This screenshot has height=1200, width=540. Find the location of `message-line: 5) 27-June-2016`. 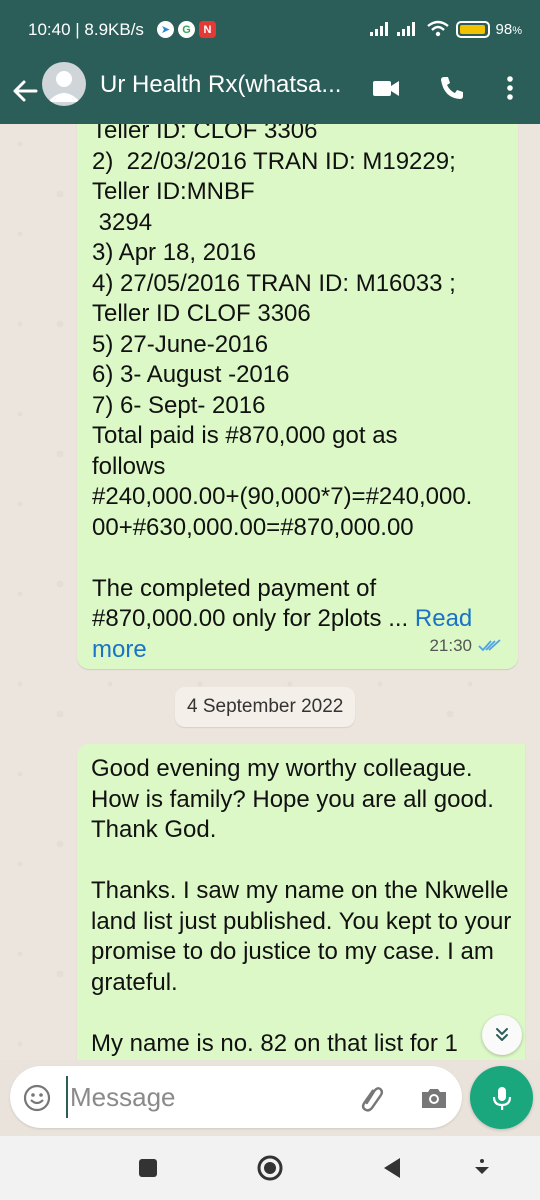

message-line: 5) 27-June-2016 is located at coordinates (180, 344).